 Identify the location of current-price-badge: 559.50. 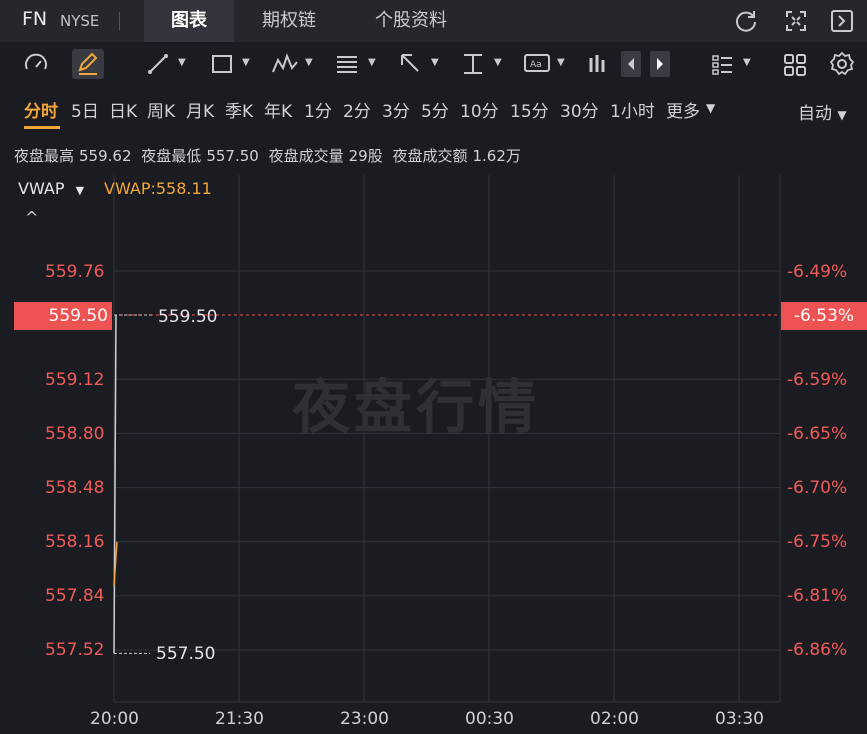
(63, 316).